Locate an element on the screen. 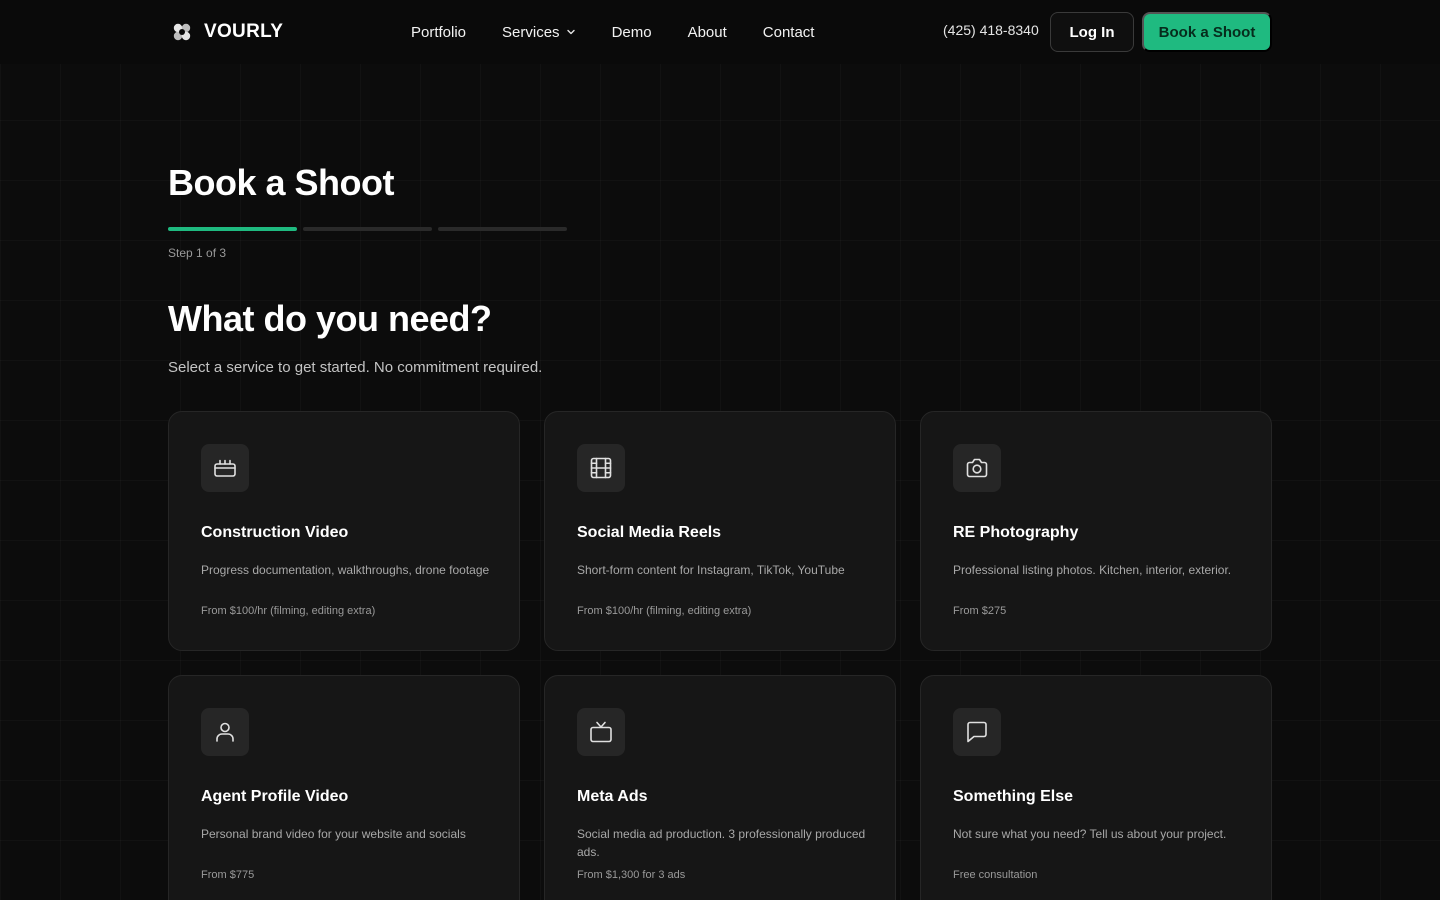 The width and height of the screenshot is (1440, 900). step-indicator-text: Step 1 of 3 is located at coordinates (197, 253).